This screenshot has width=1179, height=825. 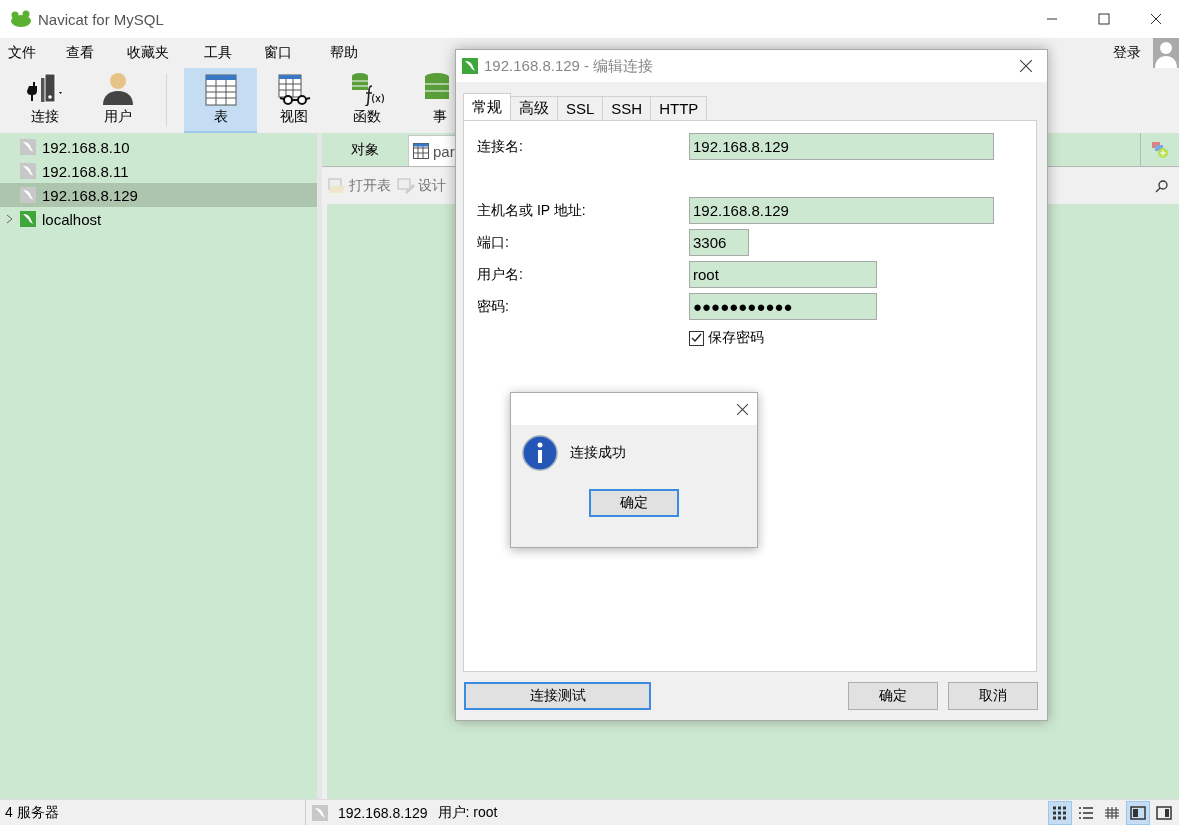 What do you see at coordinates (634, 503) in the screenshot?
I see `ok-button: 确定` at bounding box center [634, 503].